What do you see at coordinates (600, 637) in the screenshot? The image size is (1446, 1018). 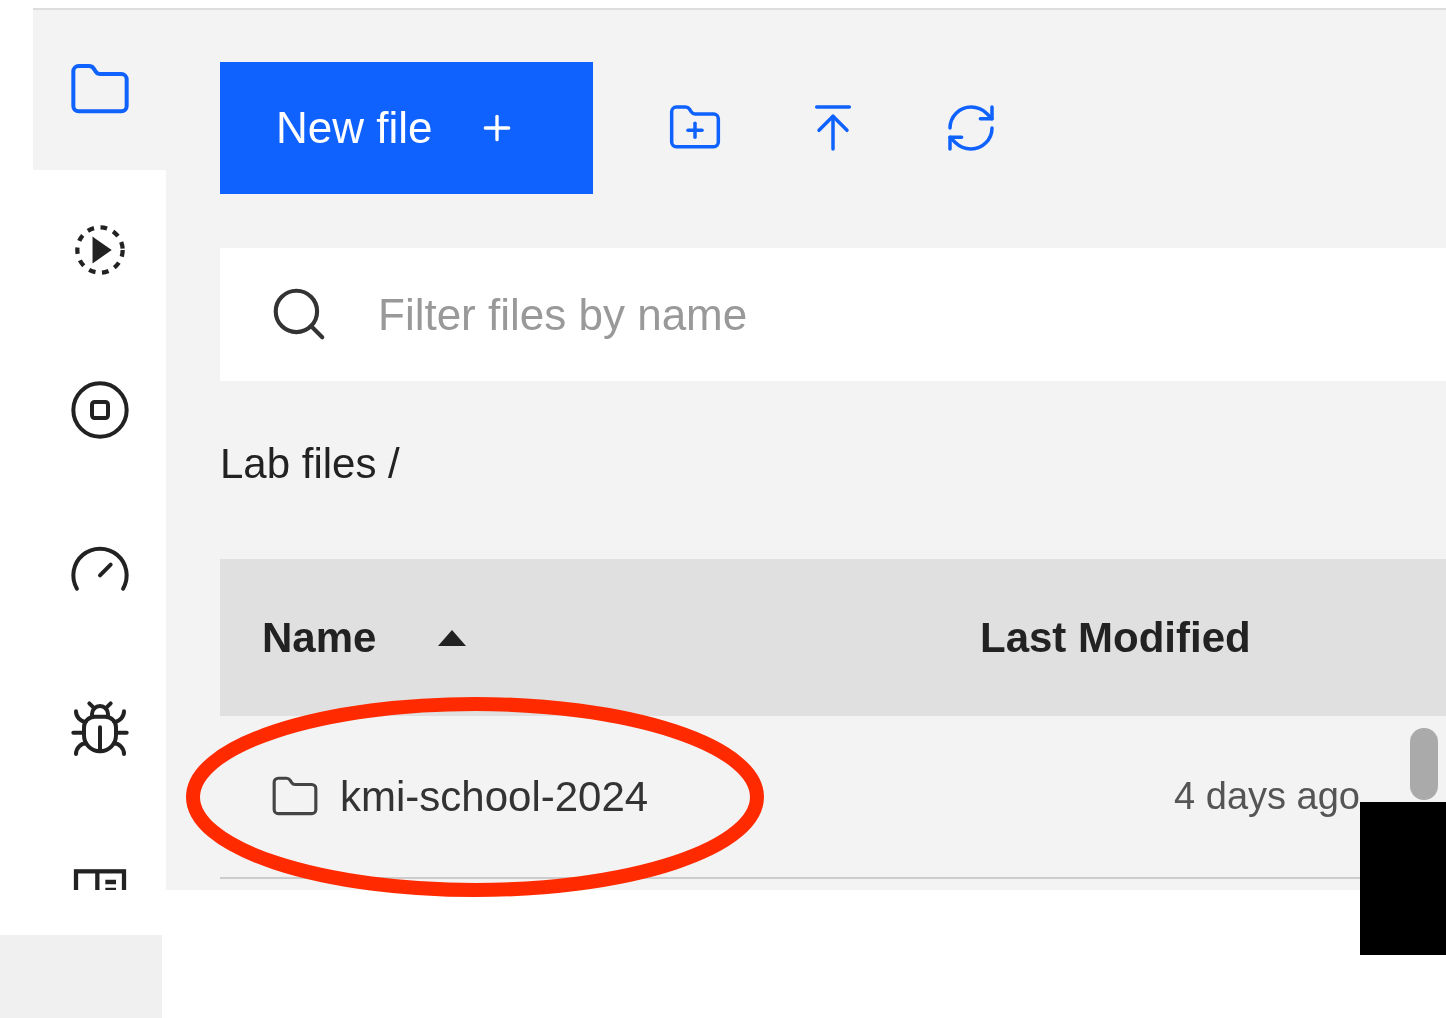 I see `column-header: Name` at bounding box center [600, 637].